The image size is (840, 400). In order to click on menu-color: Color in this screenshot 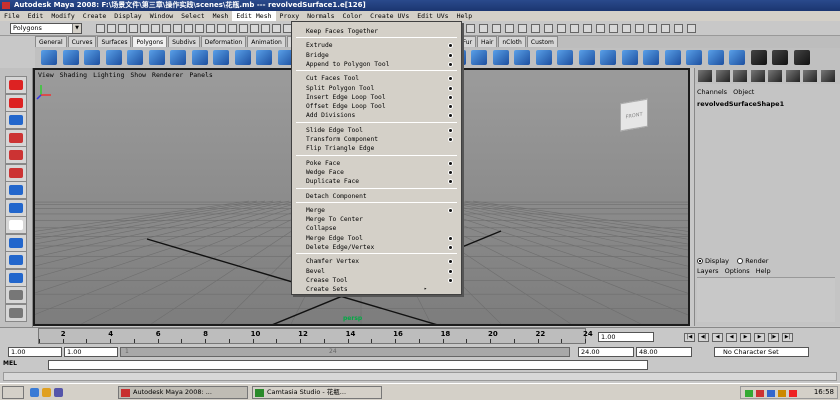, I will do `click(353, 16)`.